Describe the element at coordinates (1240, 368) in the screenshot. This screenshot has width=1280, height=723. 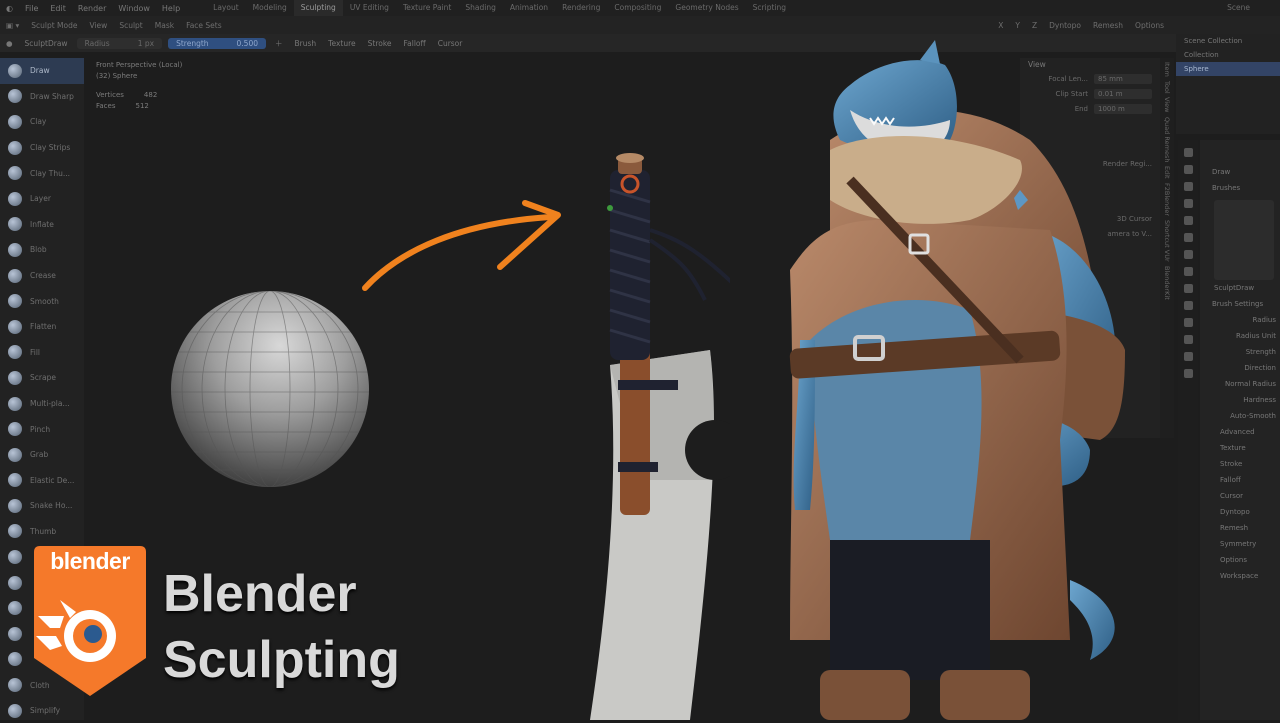
I see `brush-setting-row: Direction` at that location.